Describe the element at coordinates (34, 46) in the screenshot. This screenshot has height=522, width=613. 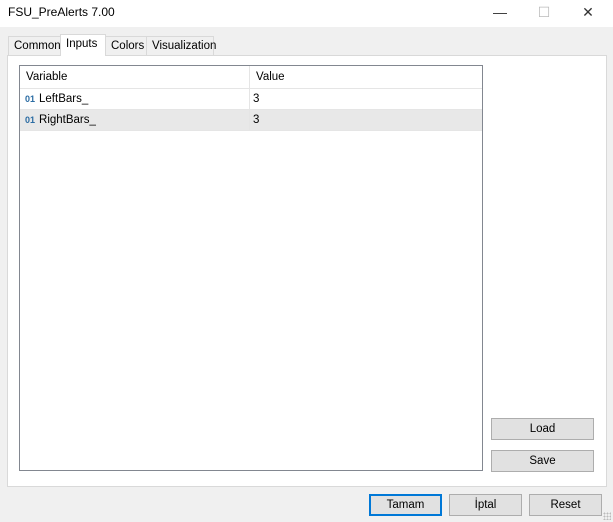
I see `tab-common: Common` at that location.